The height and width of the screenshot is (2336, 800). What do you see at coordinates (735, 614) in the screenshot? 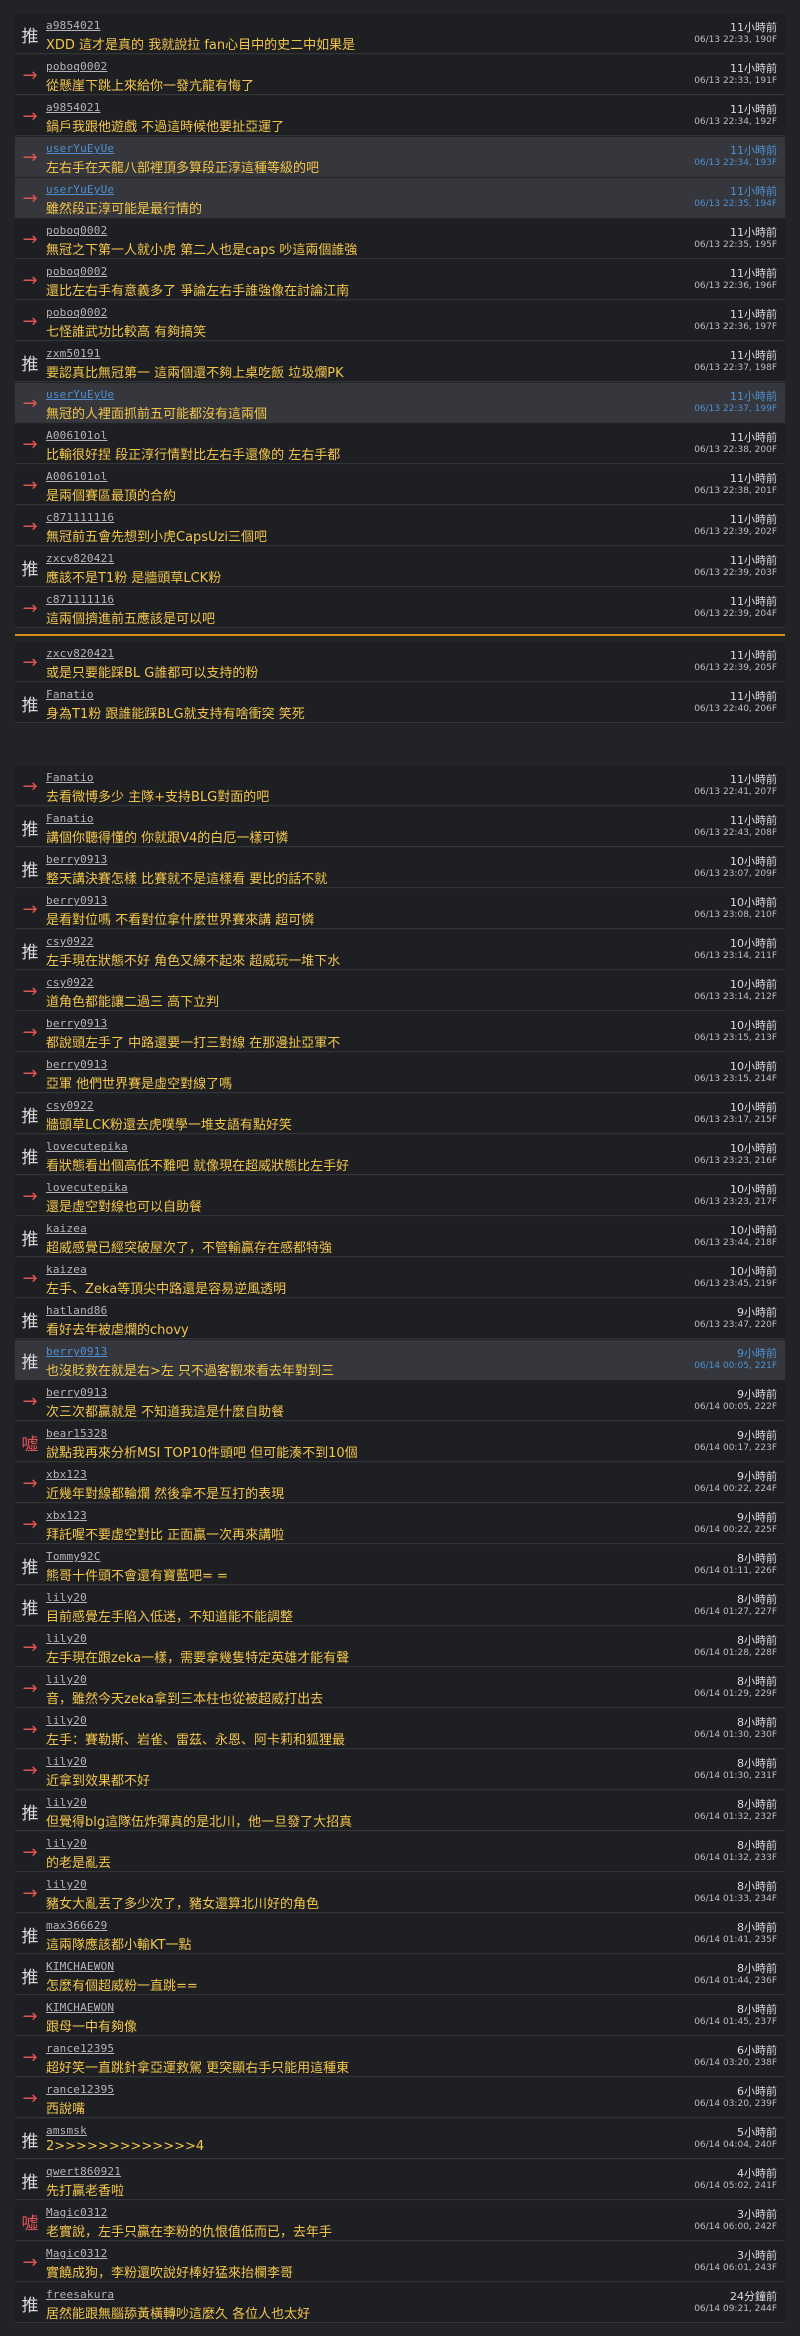
I see `comment-timestamp: 06/13 22:39, 204F` at bounding box center [735, 614].